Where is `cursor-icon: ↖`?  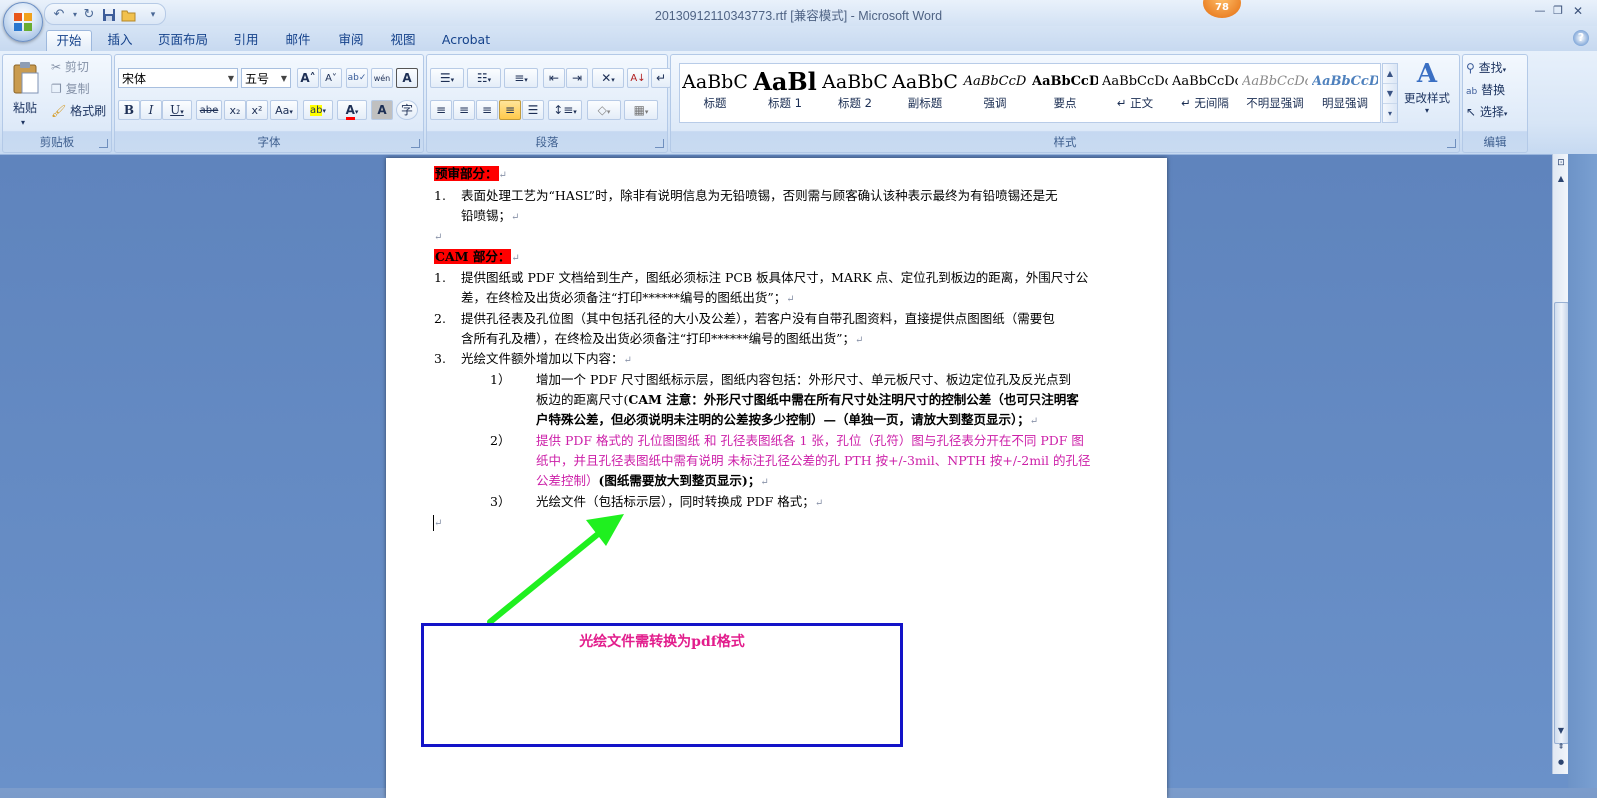
cursor-icon: ↖ is located at coordinates (1471, 112).